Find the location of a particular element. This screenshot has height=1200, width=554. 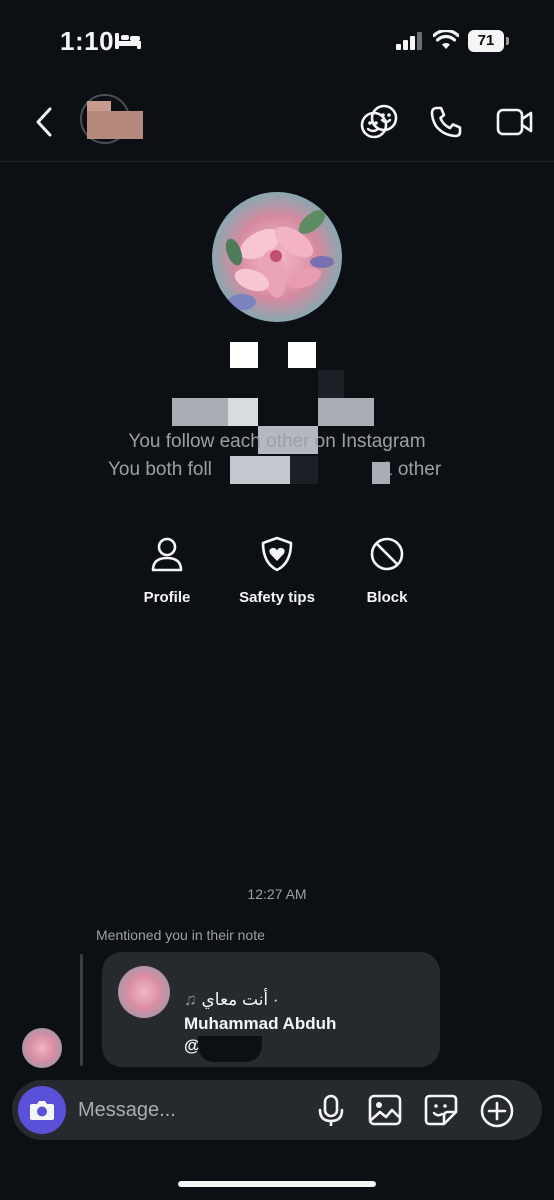

mutual-followers-text: You both foll is located at coordinates (160, 469).